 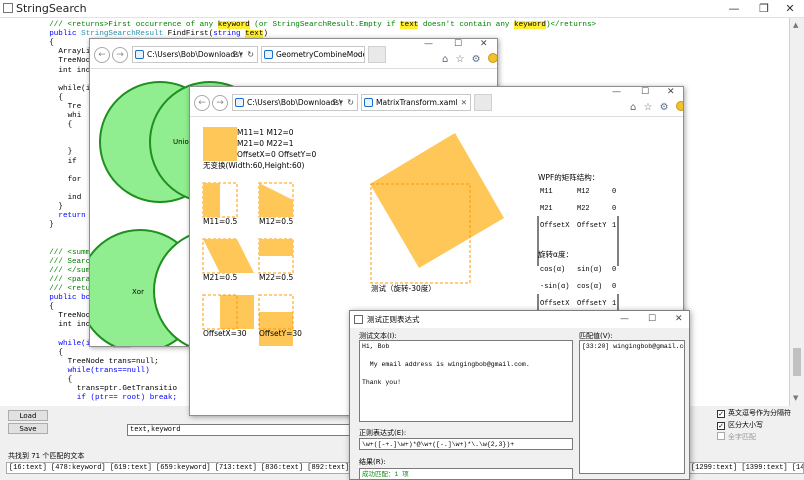 What do you see at coordinates (652, 319) in the screenshot?
I see `dialog-maximize-button: ☐` at bounding box center [652, 319].